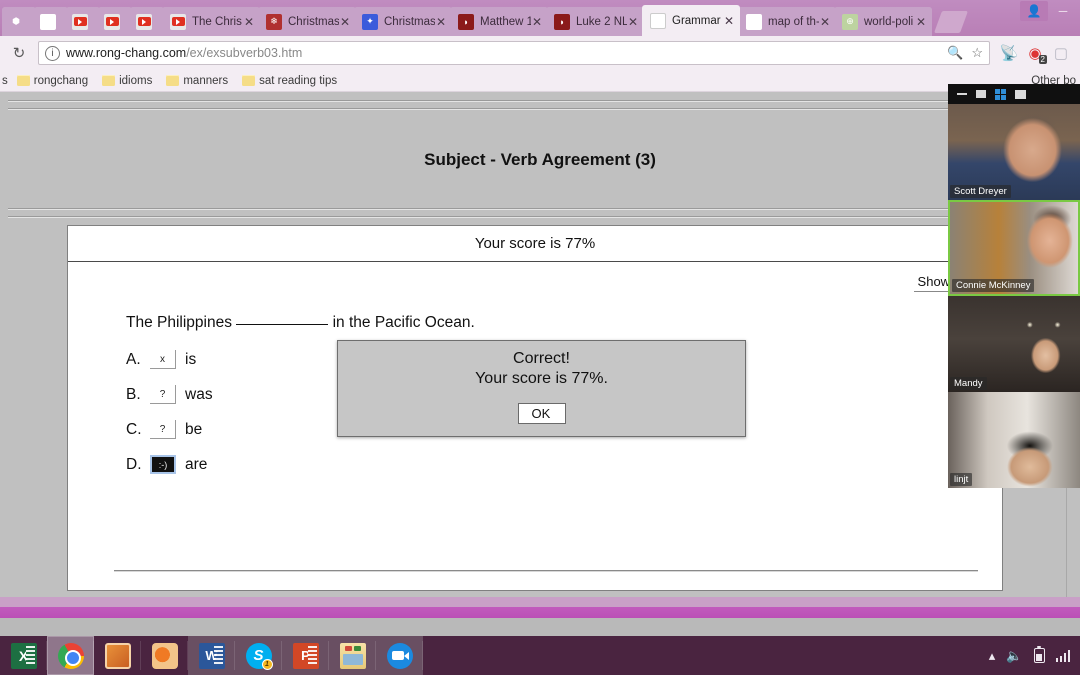 This screenshot has width=1080, height=675. What do you see at coordinates (1014, 656) in the screenshot?
I see `volume-icon: 🔈` at bounding box center [1014, 656].